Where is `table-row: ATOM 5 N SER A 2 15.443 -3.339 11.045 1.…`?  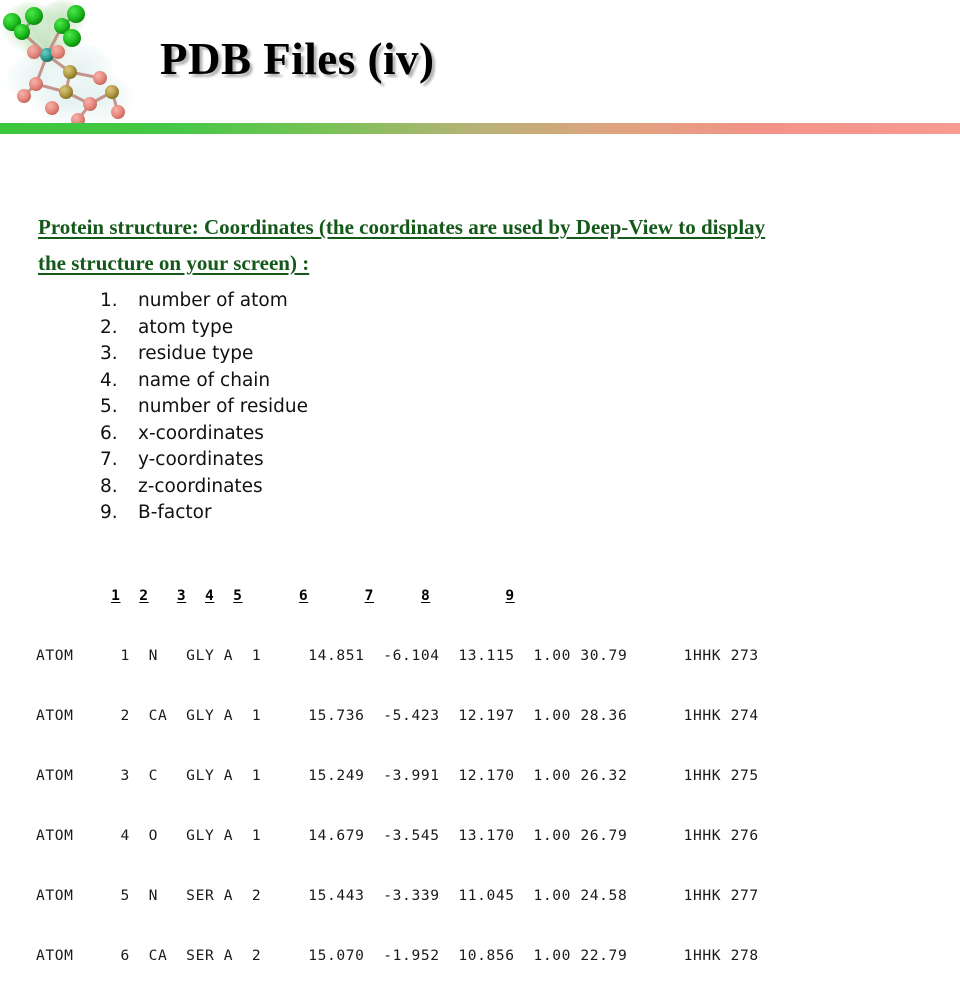 table-row: ATOM 5 N SER A 2 15.443 -3.339 11.045 1.… is located at coordinates (397, 895).